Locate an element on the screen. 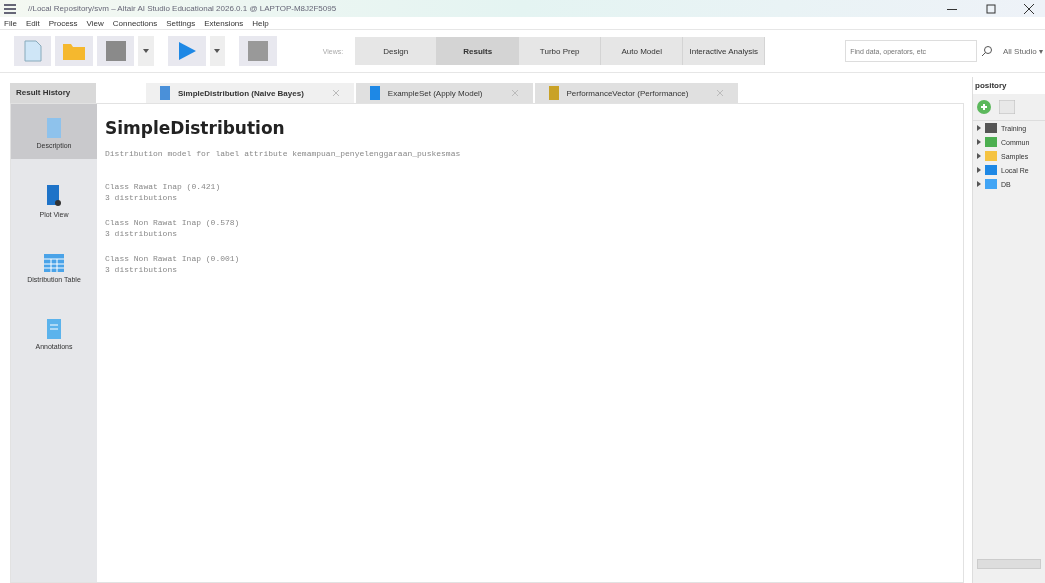  view-tab: Auto Model is located at coordinates (642, 51).